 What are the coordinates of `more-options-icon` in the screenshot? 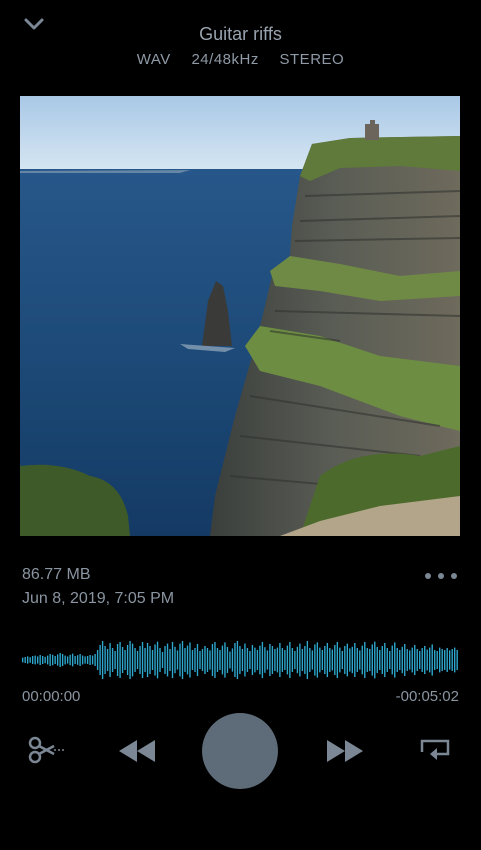 It's located at (441, 576).